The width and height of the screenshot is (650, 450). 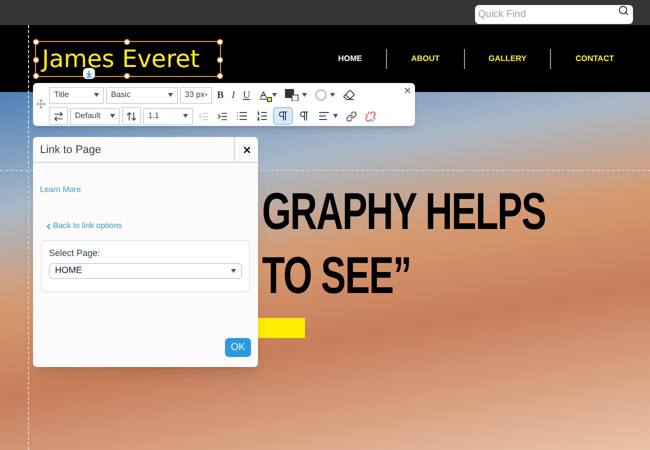 I want to click on outline-circle-icon, so click(x=321, y=95).